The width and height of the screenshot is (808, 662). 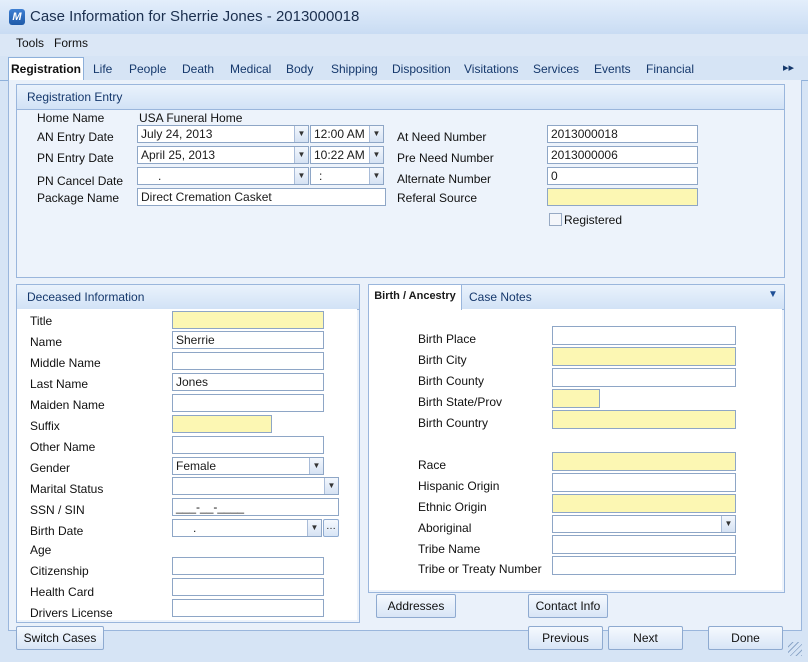 I want to click on birth-country-field, so click(x=644, y=419).